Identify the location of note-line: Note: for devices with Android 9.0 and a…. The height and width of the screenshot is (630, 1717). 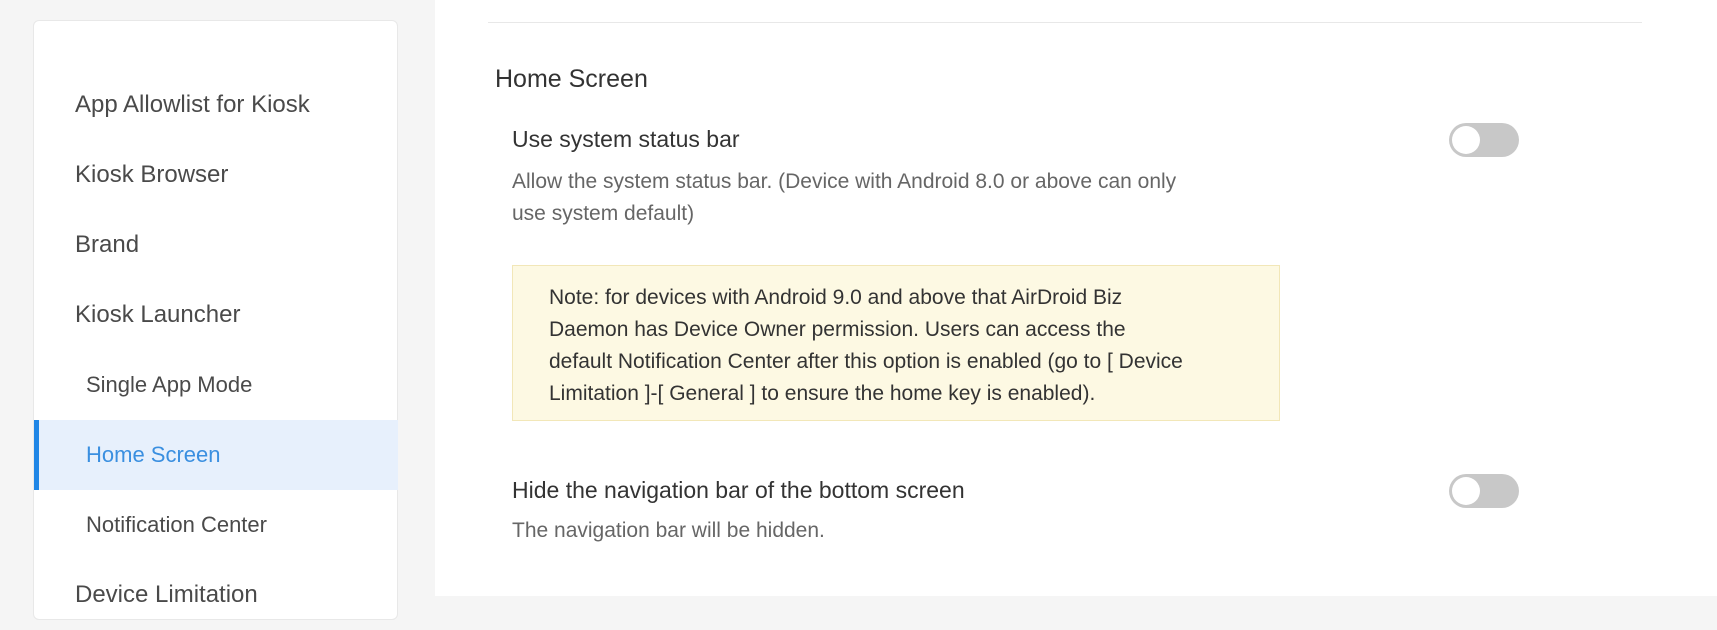
(836, 297).